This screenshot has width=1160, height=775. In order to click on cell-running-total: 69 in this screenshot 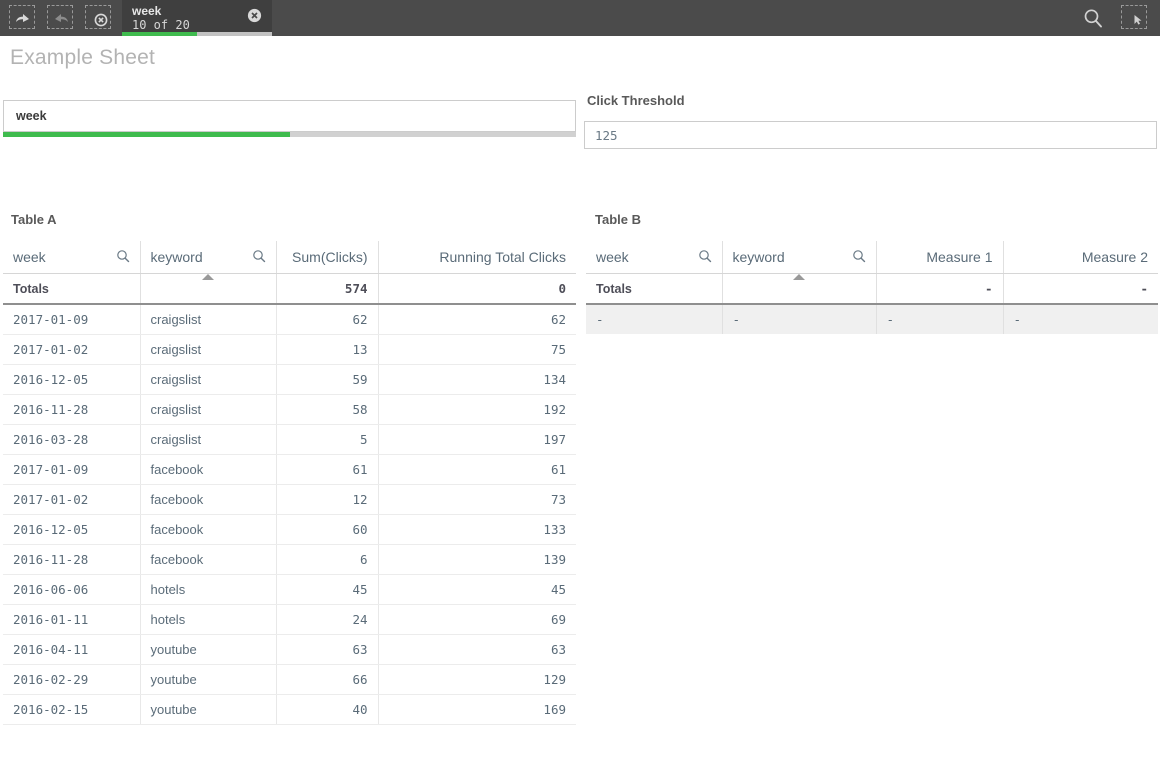, I will do `click(477, 619)`.